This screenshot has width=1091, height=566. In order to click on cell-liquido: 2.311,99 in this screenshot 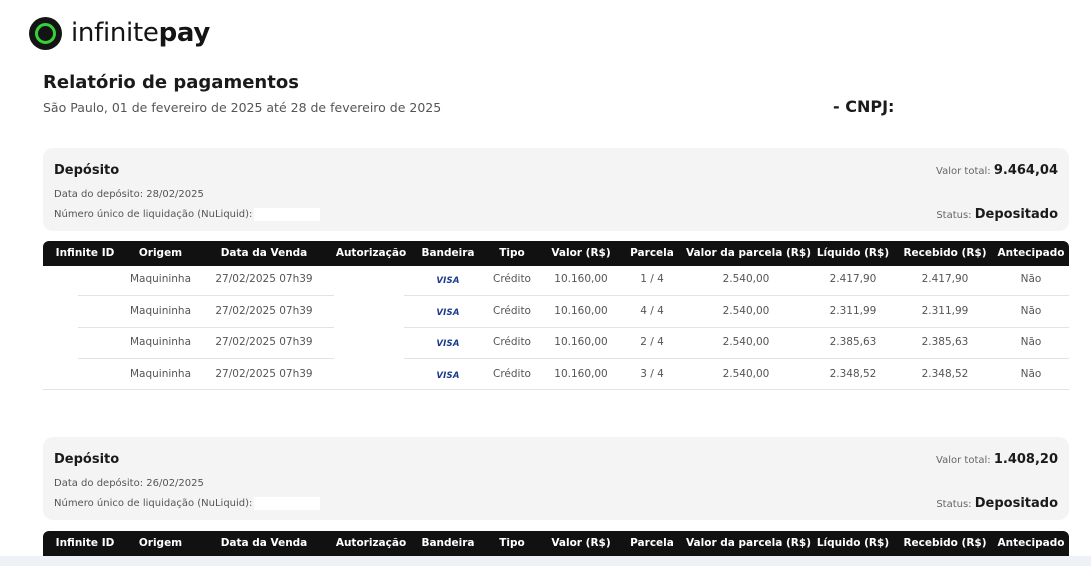, I will do `click(853, 311)`.